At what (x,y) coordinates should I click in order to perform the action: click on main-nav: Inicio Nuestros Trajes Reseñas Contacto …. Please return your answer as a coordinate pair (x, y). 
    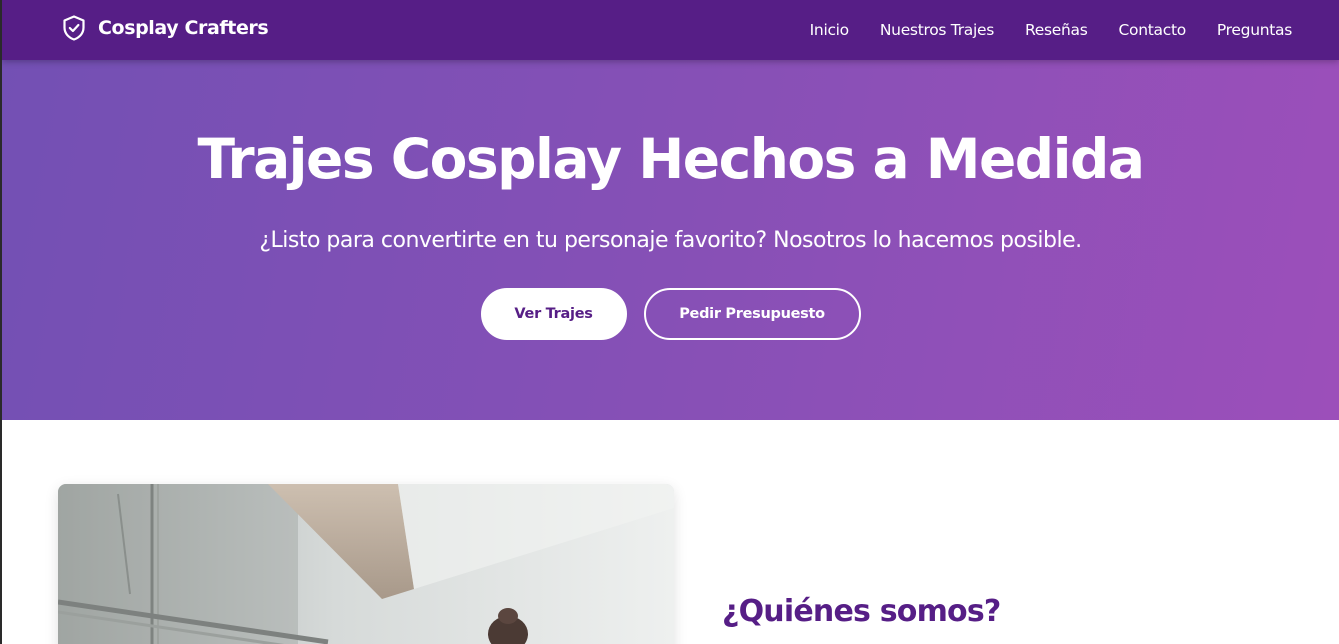
    Looking at the image, I should click on (1051, 30).